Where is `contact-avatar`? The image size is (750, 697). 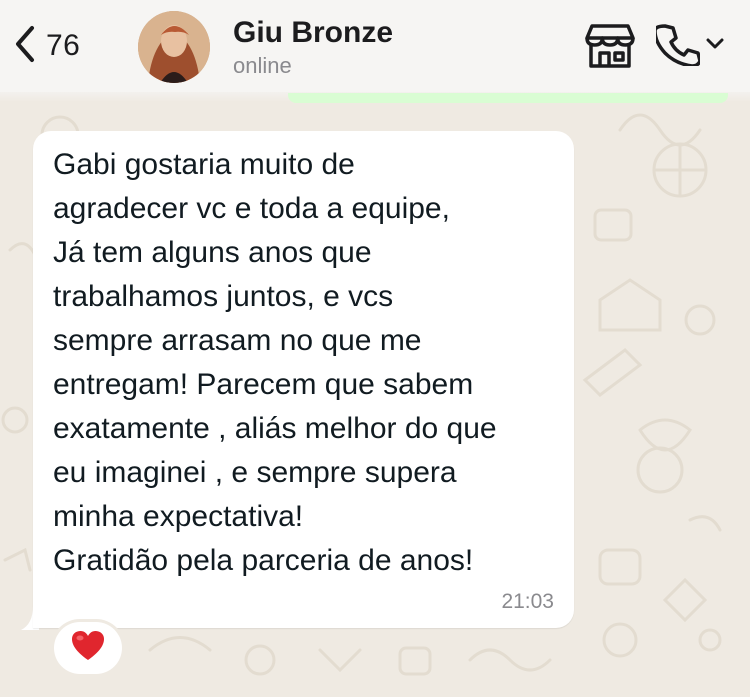 contact-avatar is located at coordinates (174, 47).